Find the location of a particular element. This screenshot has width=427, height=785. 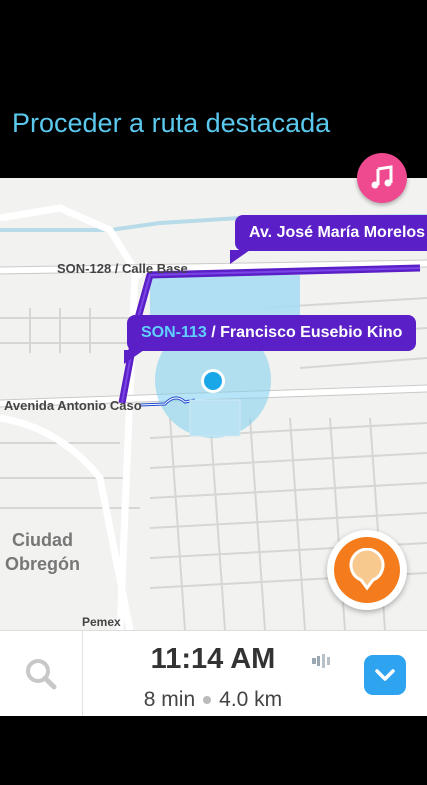

search-icon is located at coordinates (41, 674).